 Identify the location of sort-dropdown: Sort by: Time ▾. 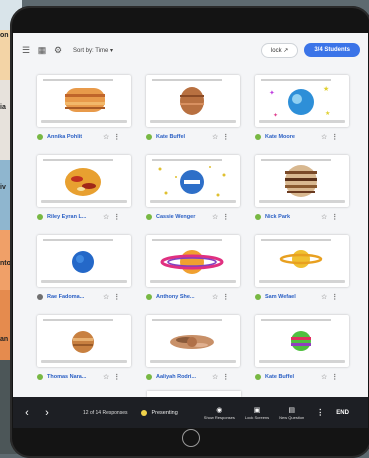
(93, 50).